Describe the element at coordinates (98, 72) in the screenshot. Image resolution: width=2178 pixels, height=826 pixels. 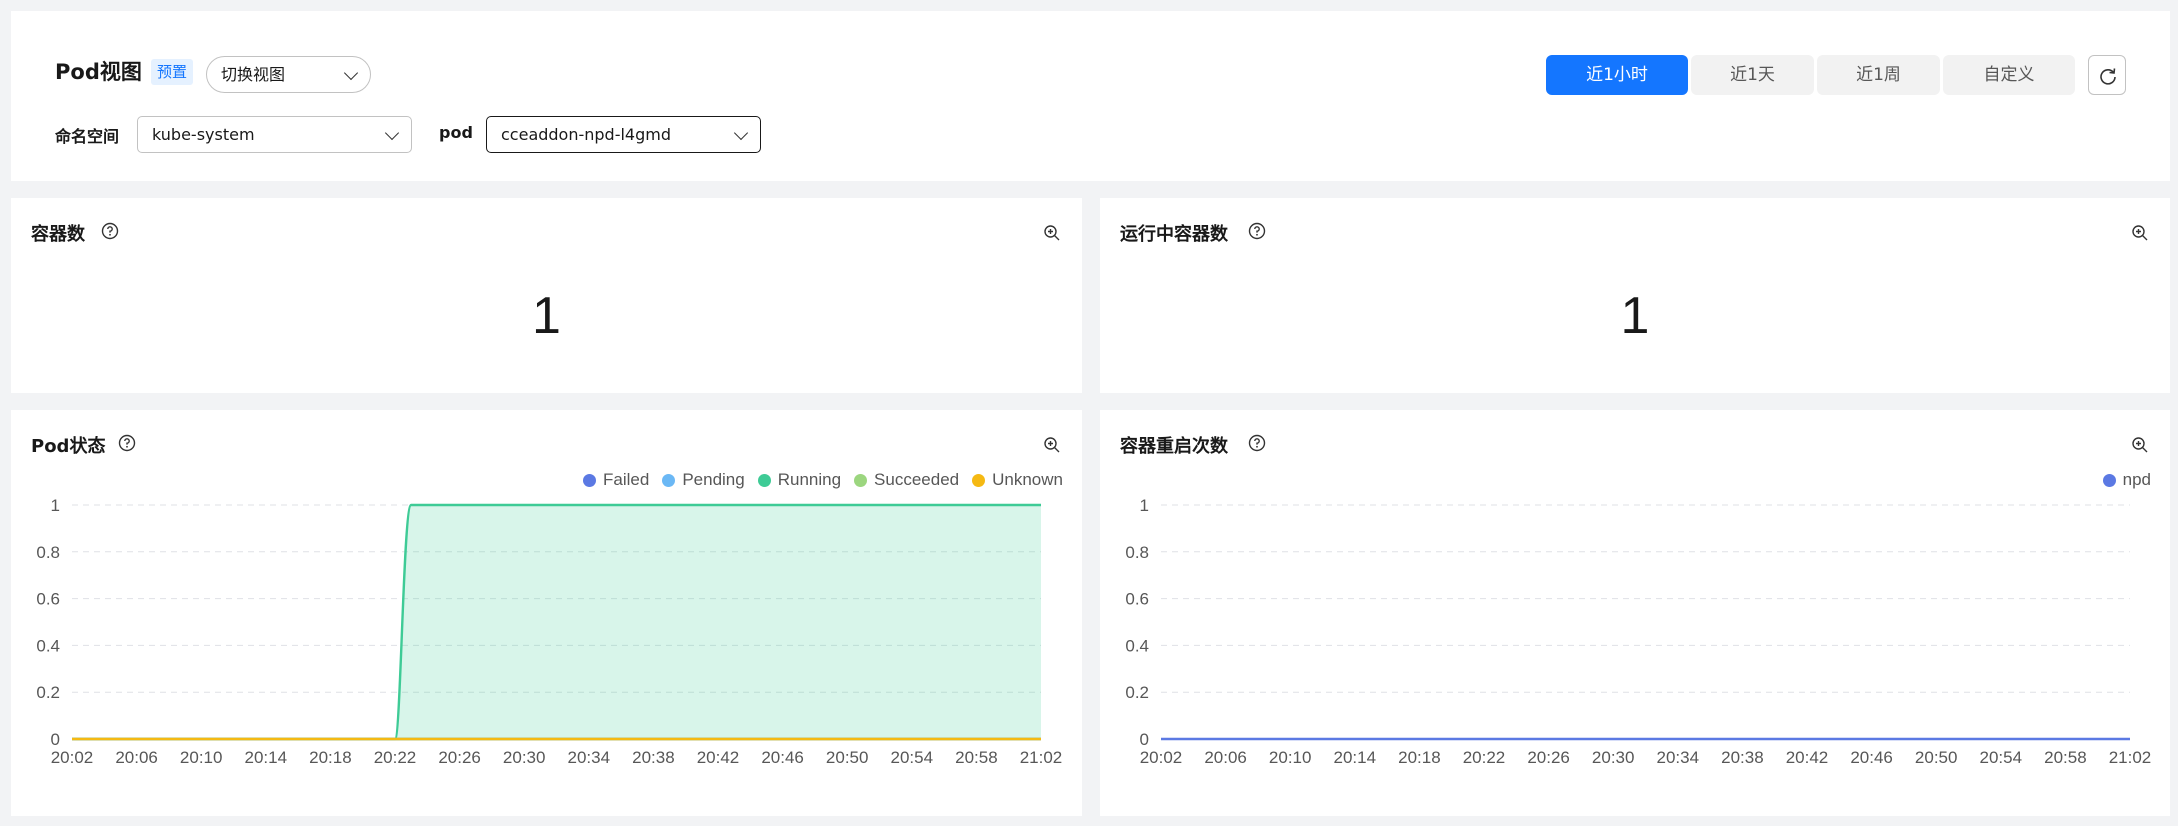
I see `page-title: Pod视图` at that location.